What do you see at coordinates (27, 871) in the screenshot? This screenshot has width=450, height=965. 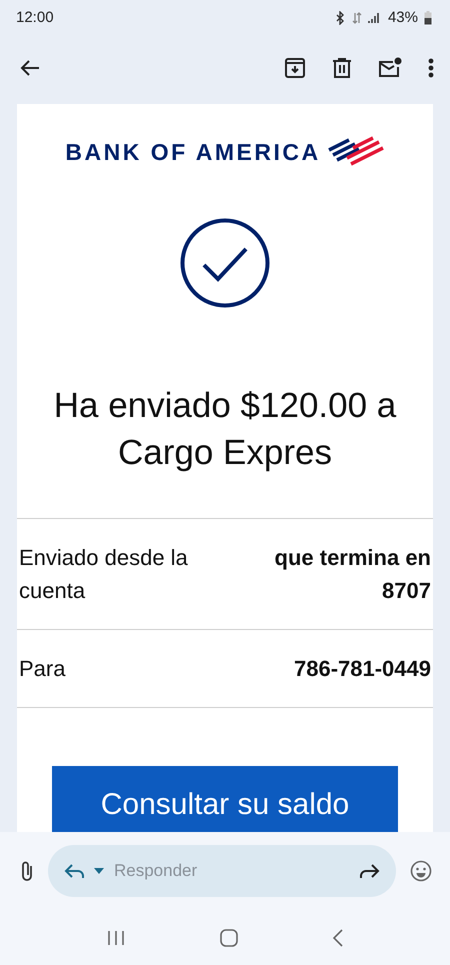 I see `paperclip-icon` at bounding box center [27, 871].